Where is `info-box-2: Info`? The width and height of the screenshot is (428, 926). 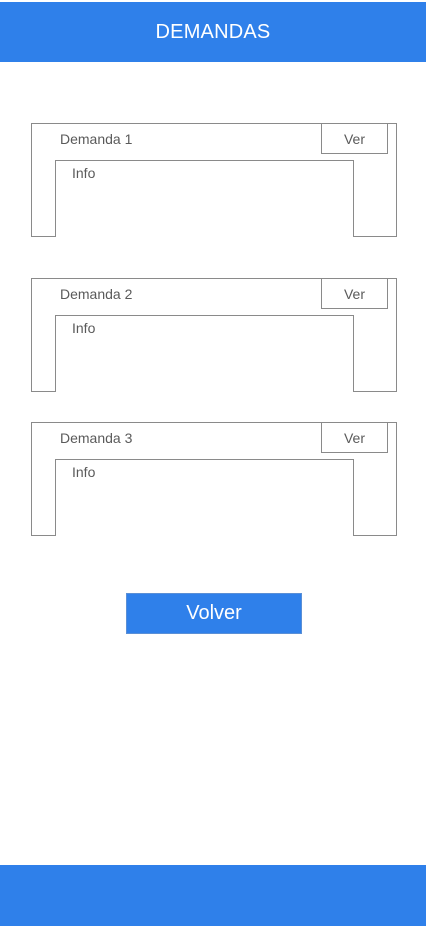
info-box-2: Info is located at coordinates (204, 353).